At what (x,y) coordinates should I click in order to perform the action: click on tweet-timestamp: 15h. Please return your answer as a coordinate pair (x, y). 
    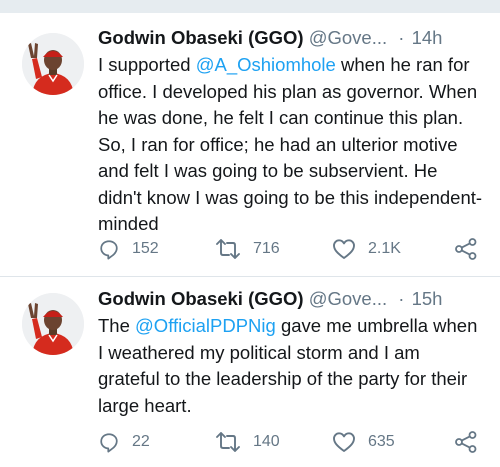
    Looking at the image, I should click on (427, 298).